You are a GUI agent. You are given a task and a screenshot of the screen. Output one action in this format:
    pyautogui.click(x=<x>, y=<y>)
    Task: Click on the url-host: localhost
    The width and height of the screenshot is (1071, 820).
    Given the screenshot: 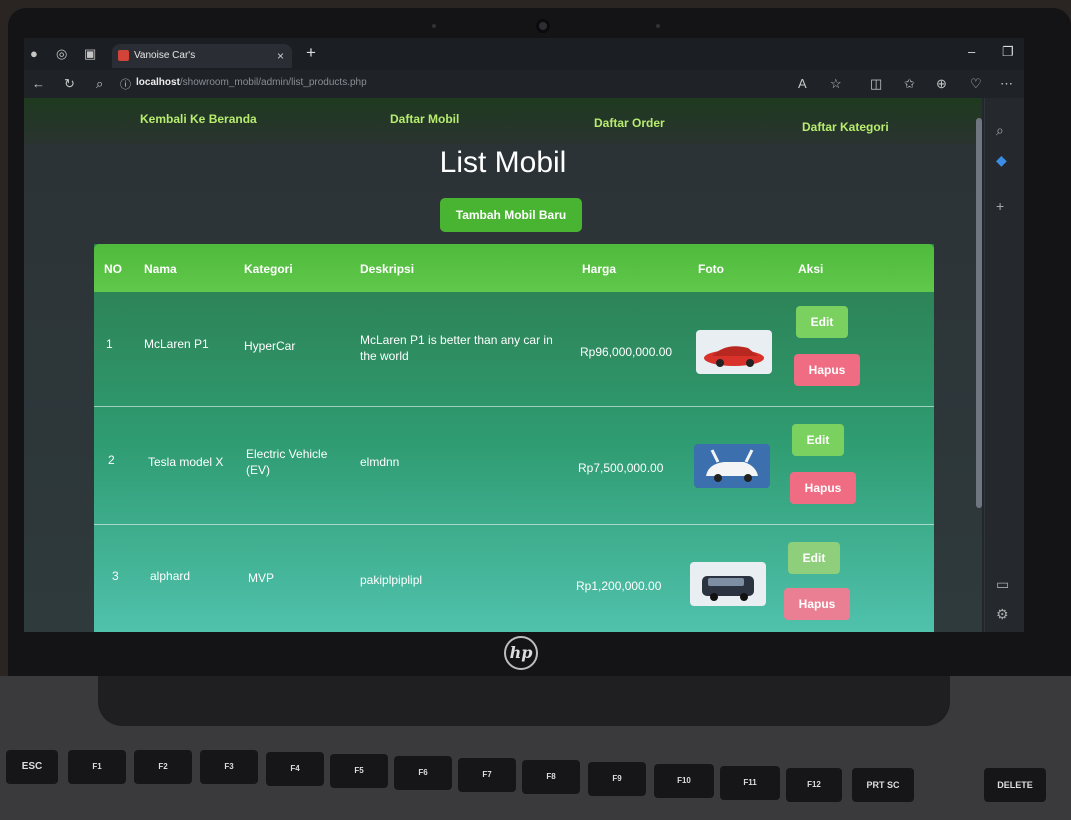 What is the action you would take?
    pyautogui.click(x=158, y=82)
    